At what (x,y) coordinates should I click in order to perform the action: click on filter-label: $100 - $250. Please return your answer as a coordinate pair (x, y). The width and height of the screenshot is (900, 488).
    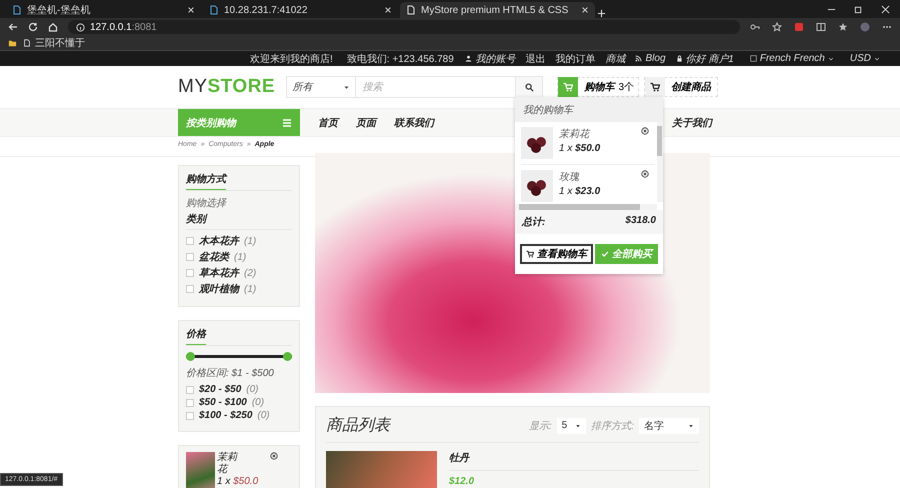
    Looking at the image, I should click on (225, 415).